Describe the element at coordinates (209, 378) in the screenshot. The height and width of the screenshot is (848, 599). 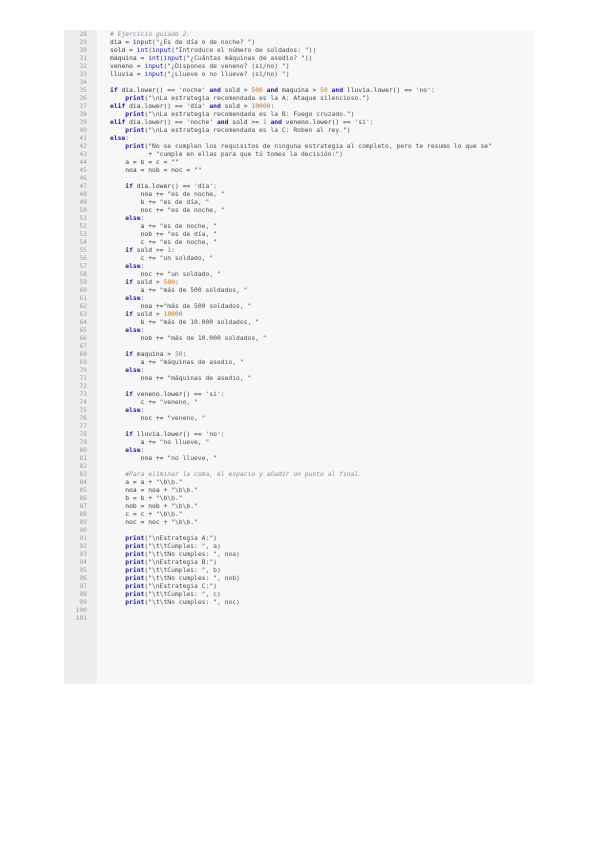
I see `code-token: "máquinas de asedio, "` at that location.